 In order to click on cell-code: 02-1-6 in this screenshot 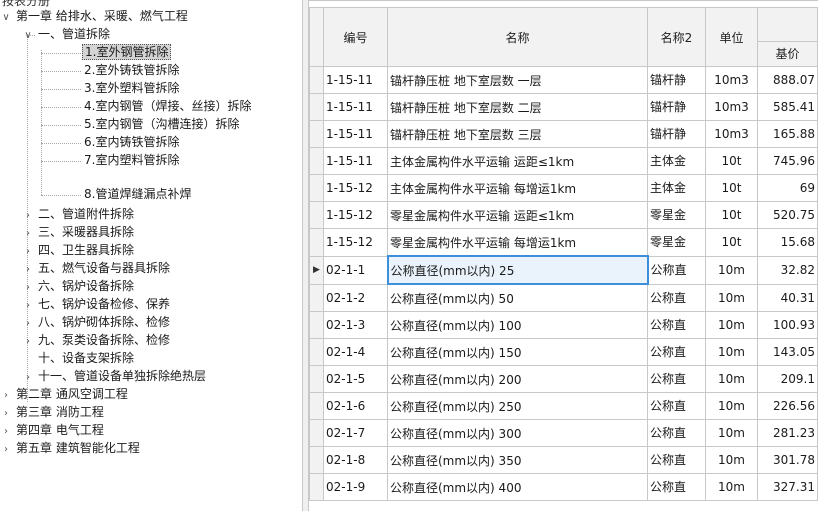, I will do `click(355, 406)`.